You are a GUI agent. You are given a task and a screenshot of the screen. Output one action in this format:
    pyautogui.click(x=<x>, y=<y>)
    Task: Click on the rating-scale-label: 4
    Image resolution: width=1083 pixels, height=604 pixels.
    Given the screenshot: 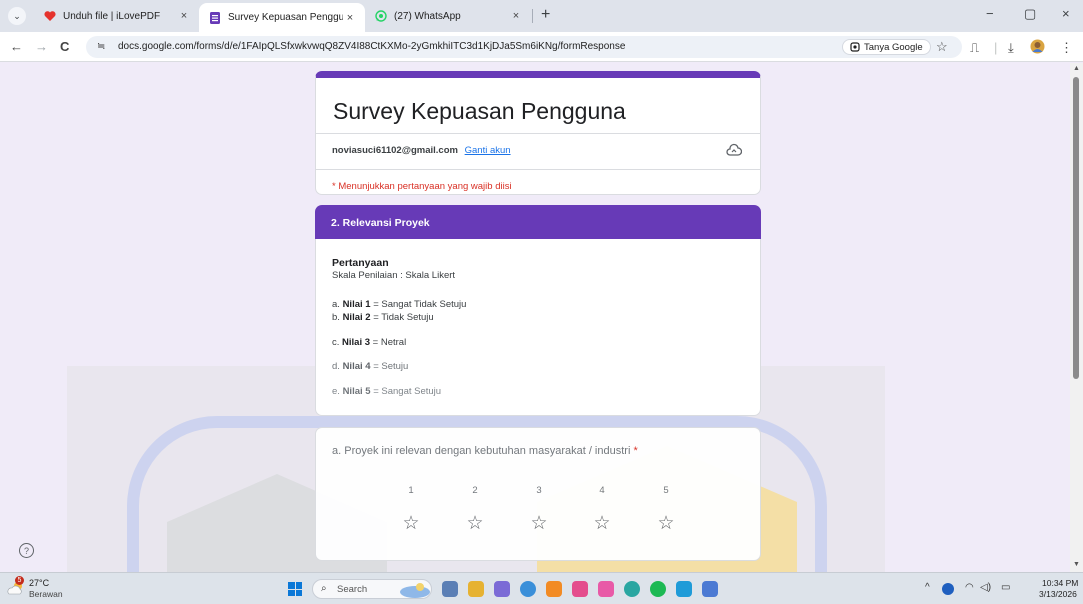 What is the action you would take?
    pyautogui.click(x=602, y=490)
    